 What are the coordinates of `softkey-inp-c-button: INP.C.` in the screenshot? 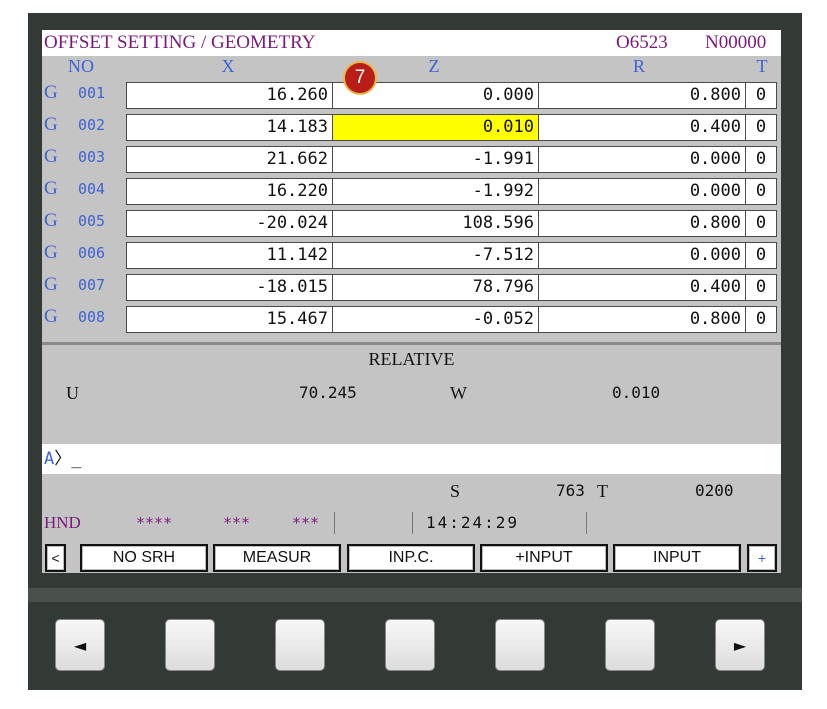 It's located at (411, 558).